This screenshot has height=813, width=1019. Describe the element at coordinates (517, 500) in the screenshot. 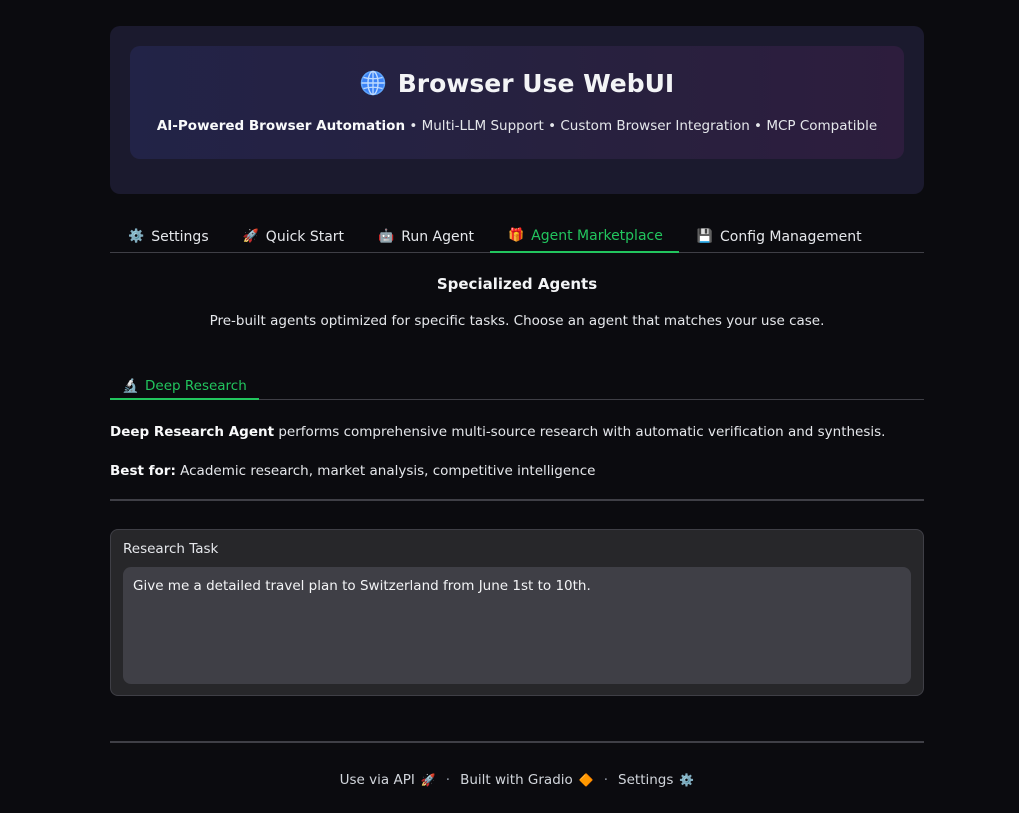

I see `divider` at that location.